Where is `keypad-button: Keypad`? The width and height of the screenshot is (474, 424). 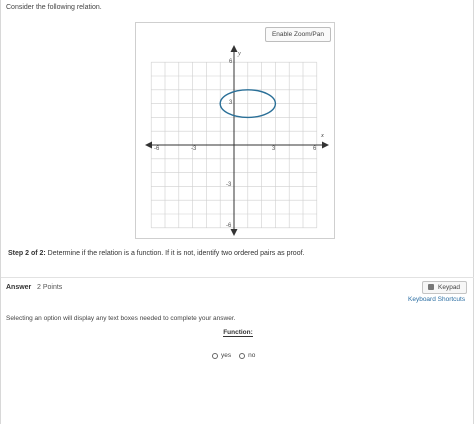
keypad-button: Keypad is located at coordinates (444, 287).